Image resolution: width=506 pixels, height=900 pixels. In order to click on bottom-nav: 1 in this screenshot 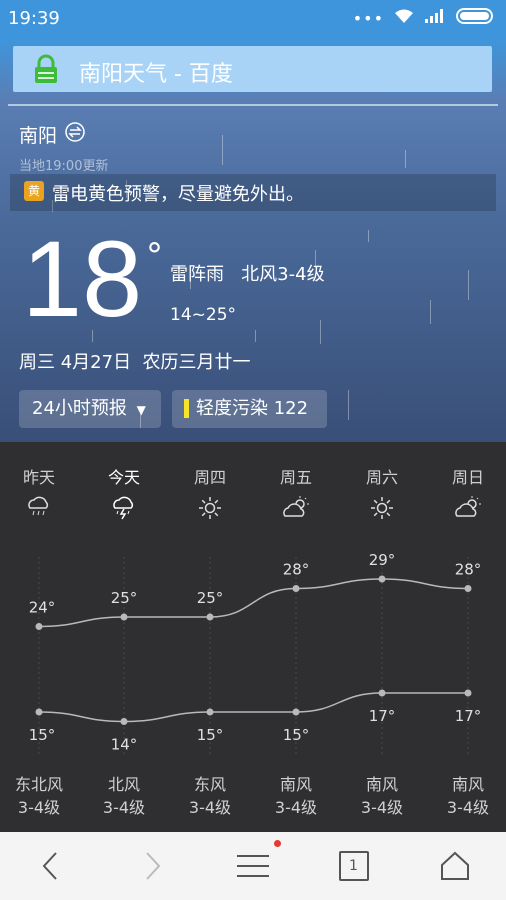, I will do `click(253, 866)`.